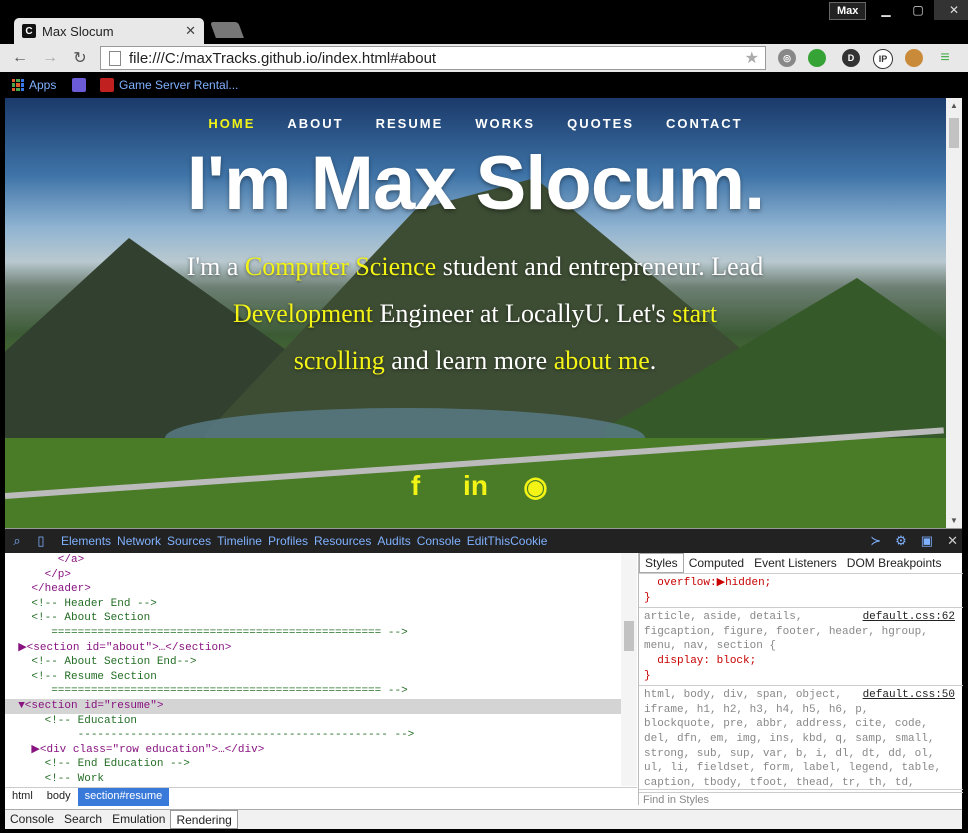 The height and width of the screenshot is (833, 968). What do you see at coordinates (883, 59) in the screenshot?
I see `ip-extension-icon: IP` at bounding box center [883, 59].